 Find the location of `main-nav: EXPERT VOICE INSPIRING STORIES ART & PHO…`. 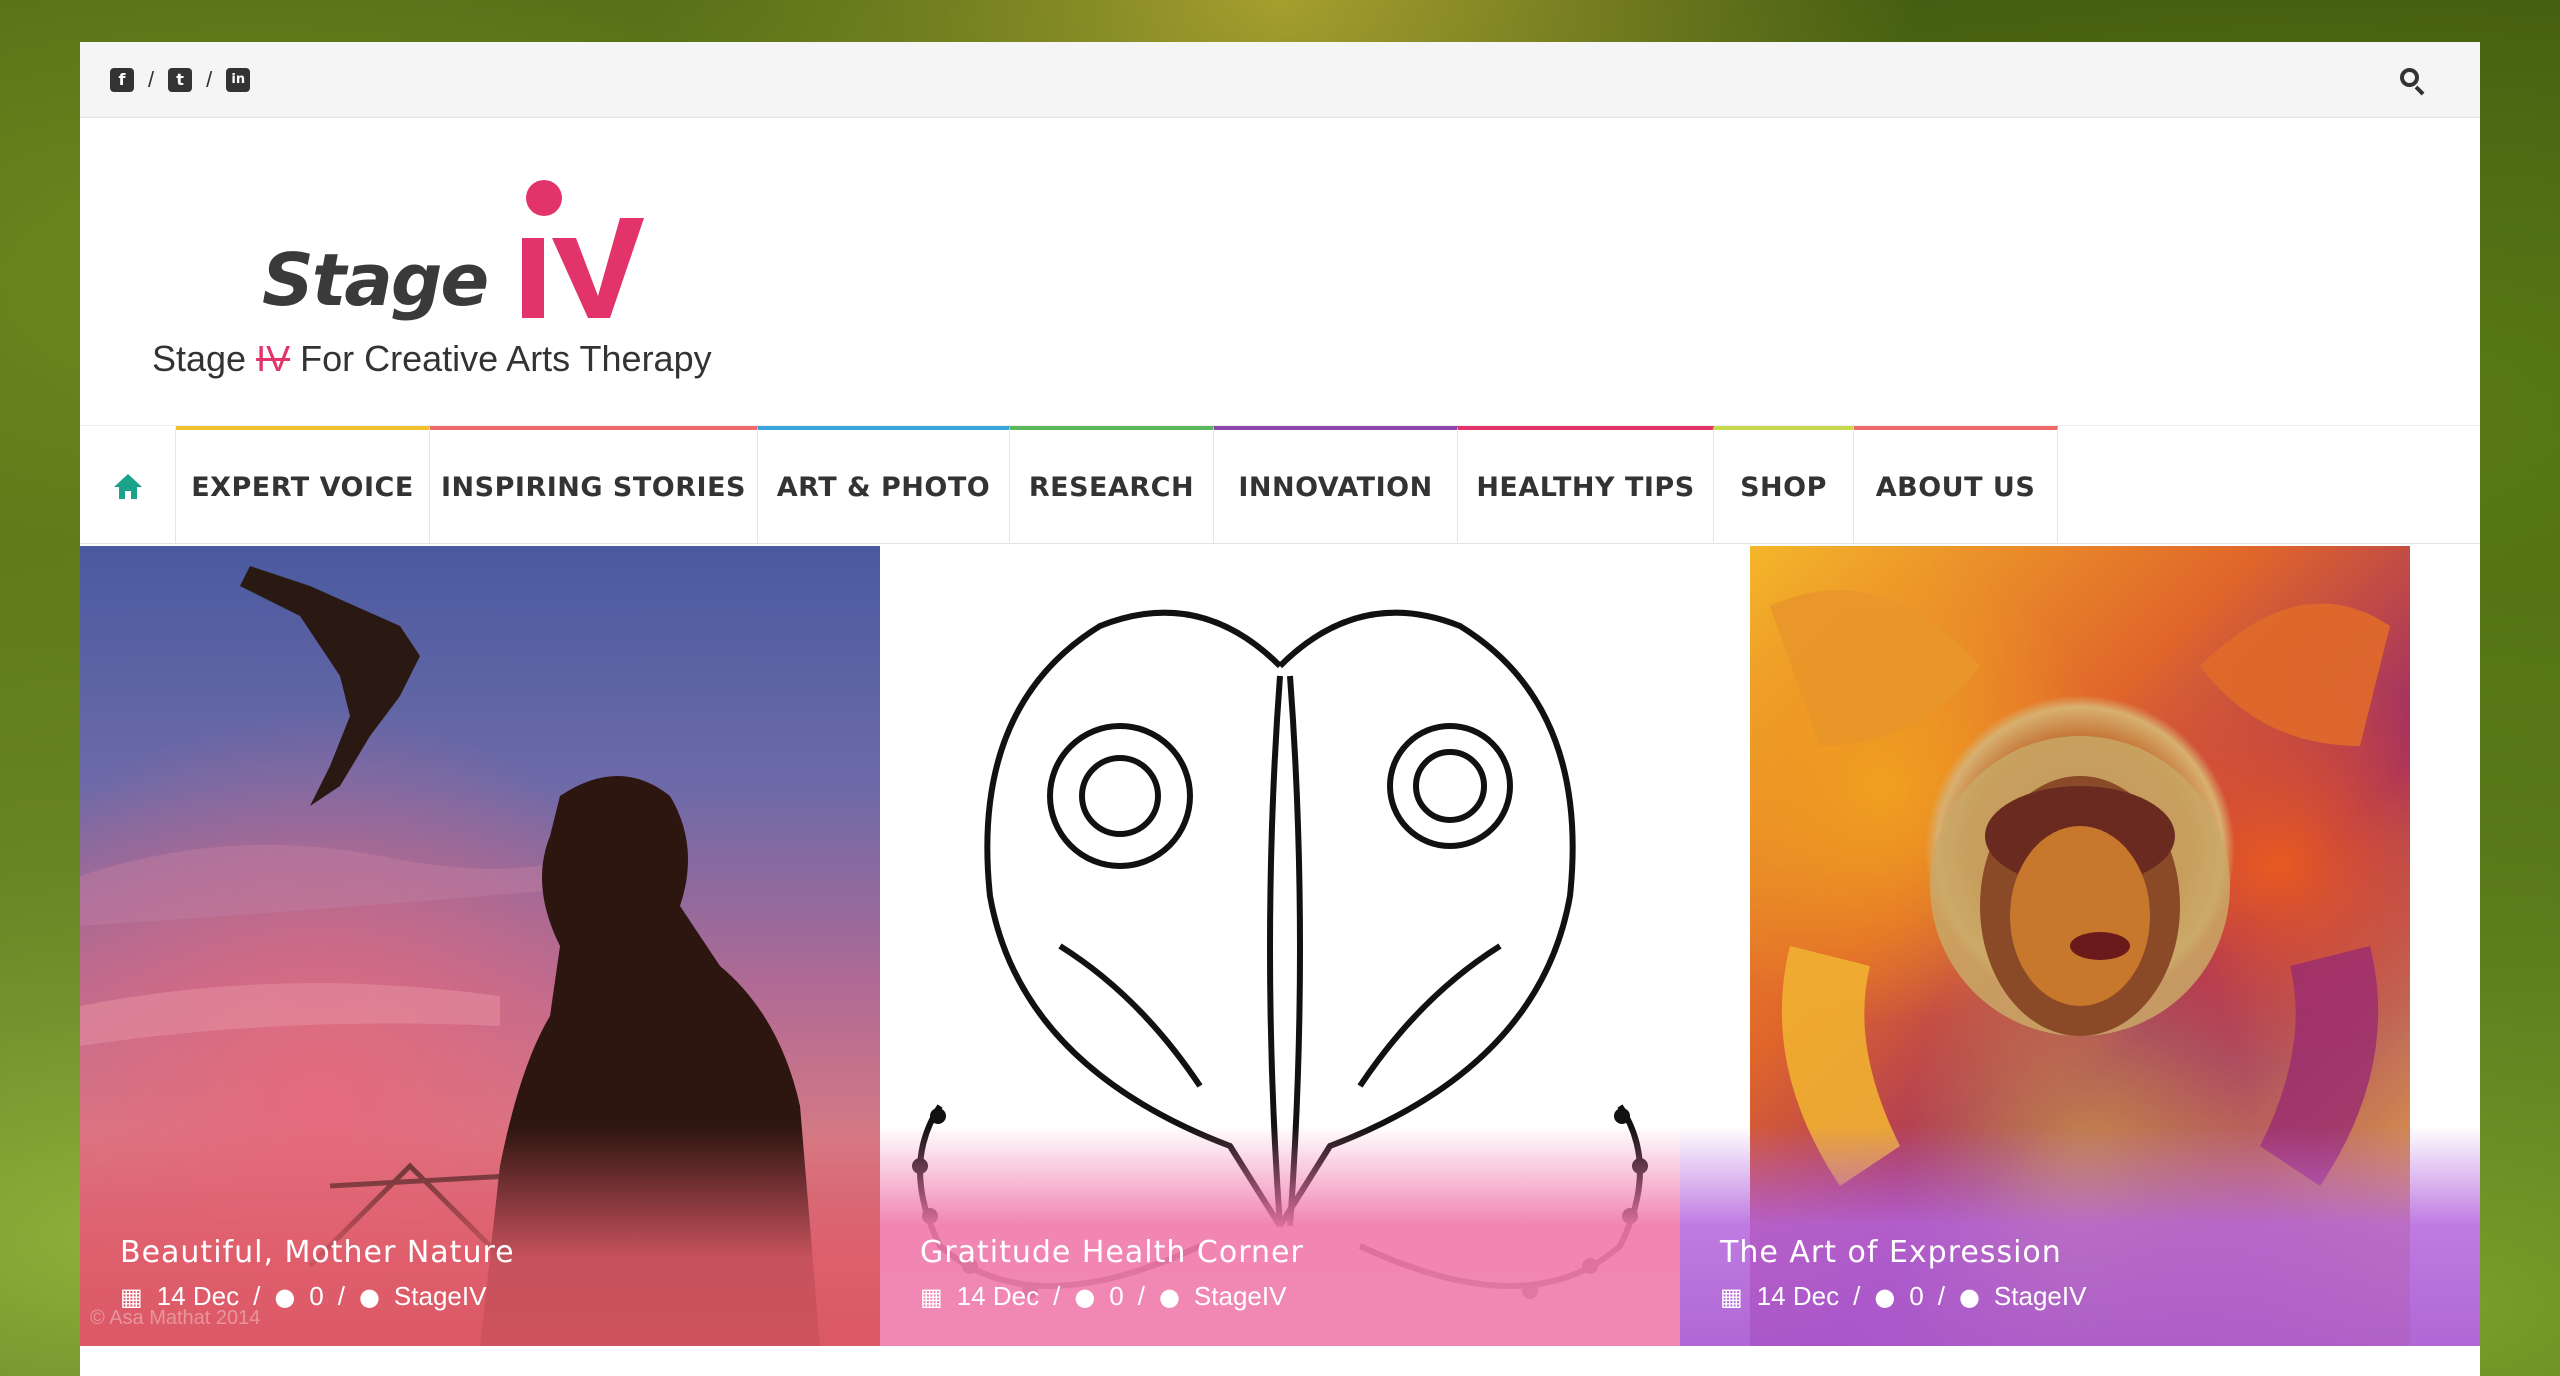

main-nav: EXPERT VOICE INSPIRING STORIES ART & PHO… is located at coordinates (1280, 485).